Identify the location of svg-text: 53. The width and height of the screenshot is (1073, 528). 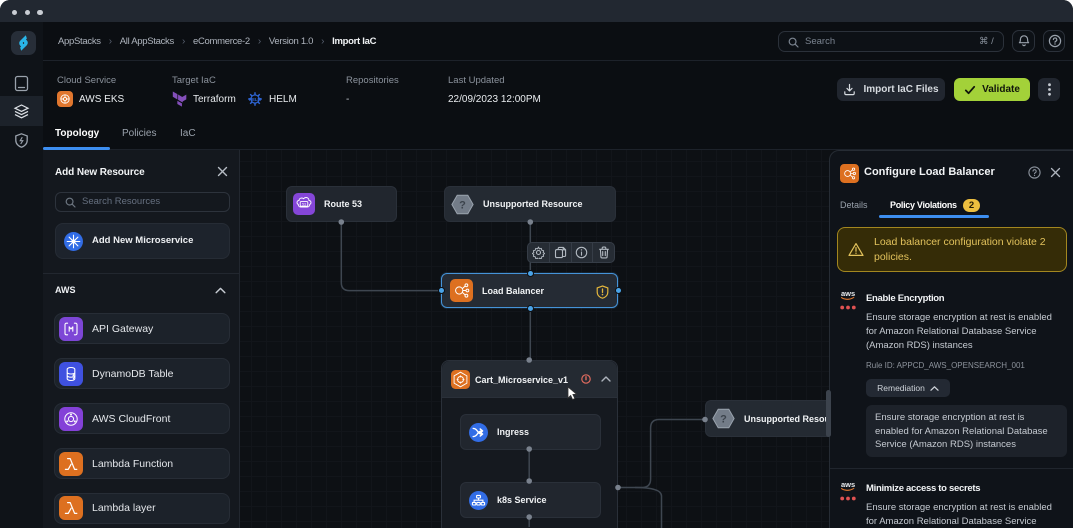
(304, 204).